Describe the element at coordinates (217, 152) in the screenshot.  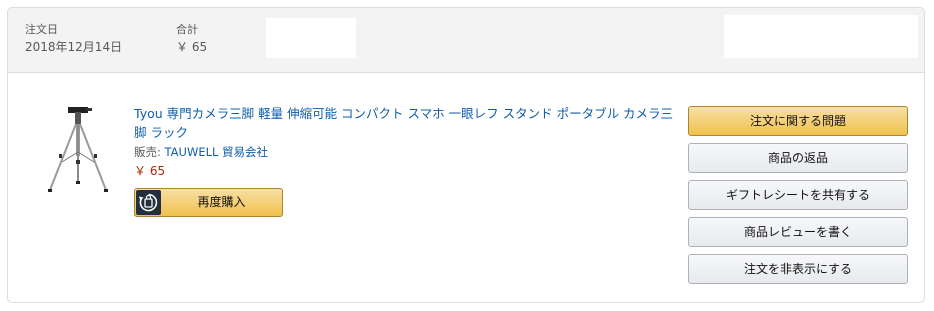
I see `seller-link: TAUWELL 貿易会社` at that location.